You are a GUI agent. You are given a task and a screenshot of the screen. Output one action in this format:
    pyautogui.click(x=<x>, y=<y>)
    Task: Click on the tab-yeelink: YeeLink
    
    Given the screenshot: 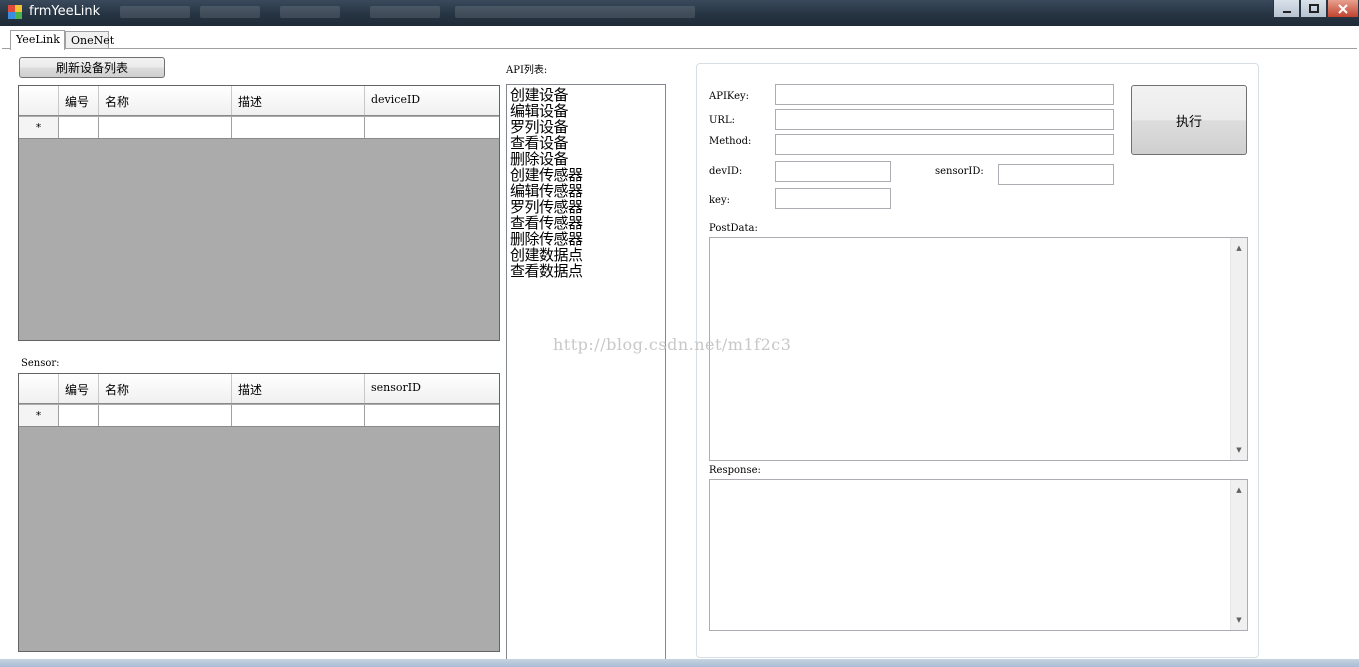 What is the action you would take?
    pyautogui.click(x=37, y=40)
    